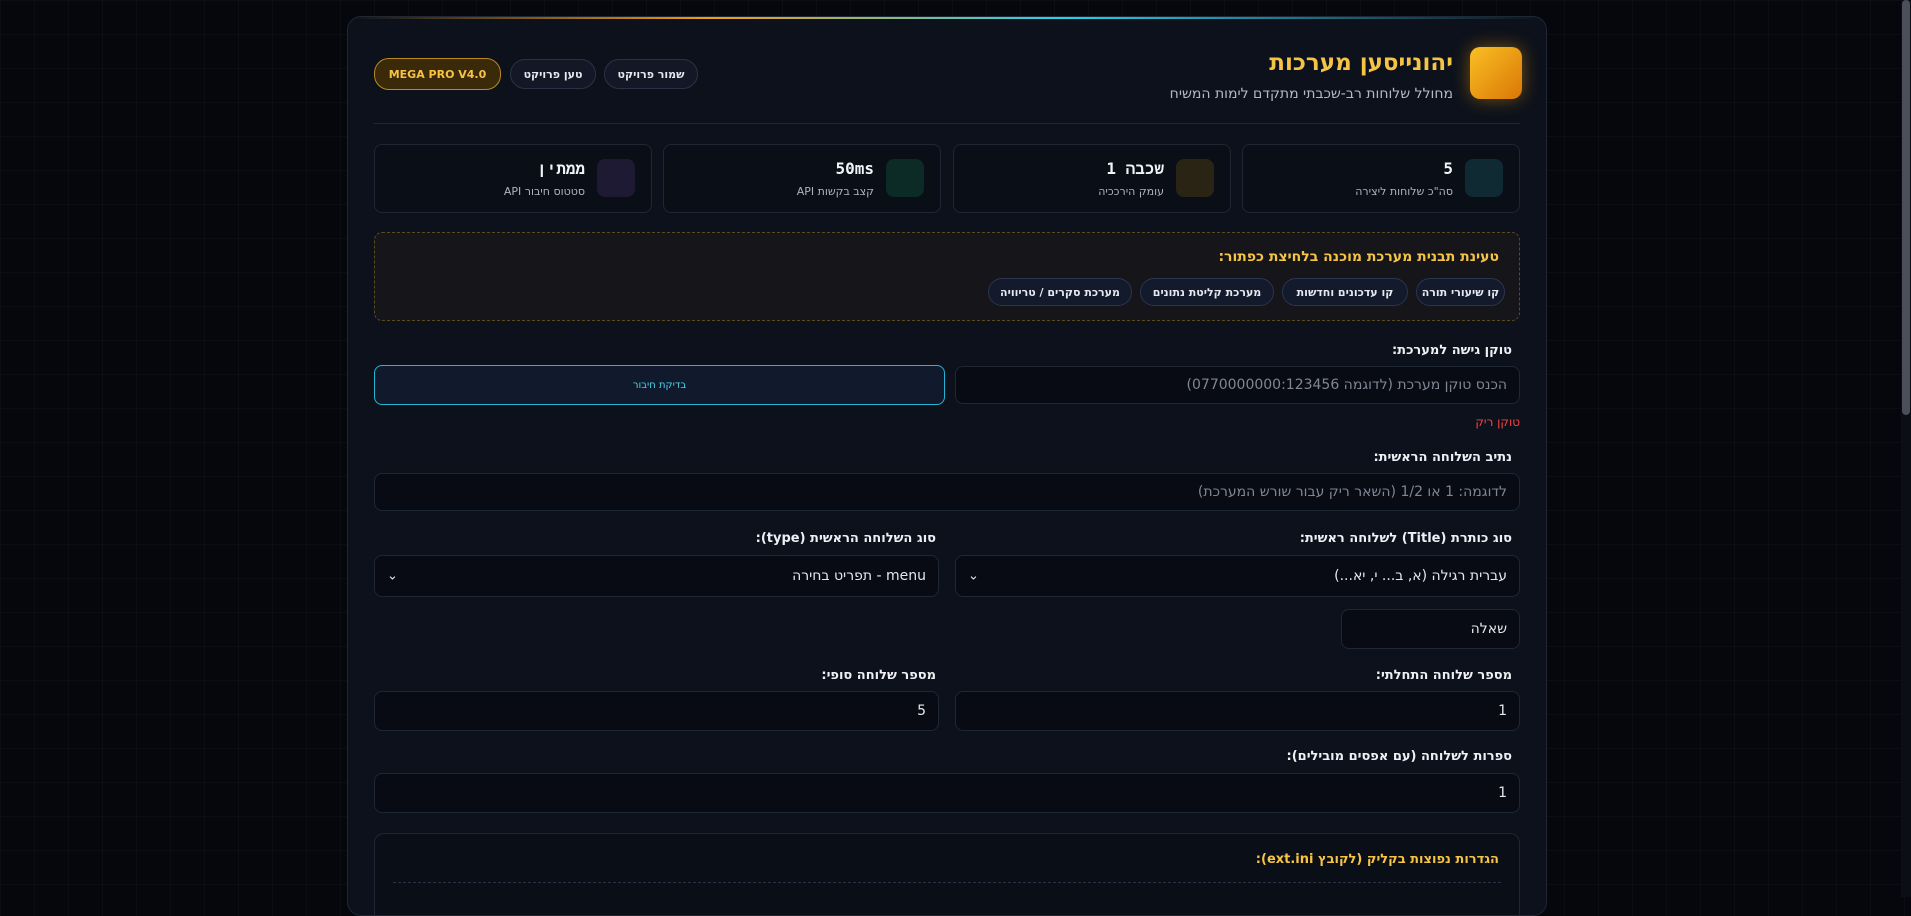 This screenshot has width=1911, height=916. Describe the element at coordinates (1404, 191) in the screenshot. I see `stat-label: סה"כ שלוחות ליצירה` at that location.